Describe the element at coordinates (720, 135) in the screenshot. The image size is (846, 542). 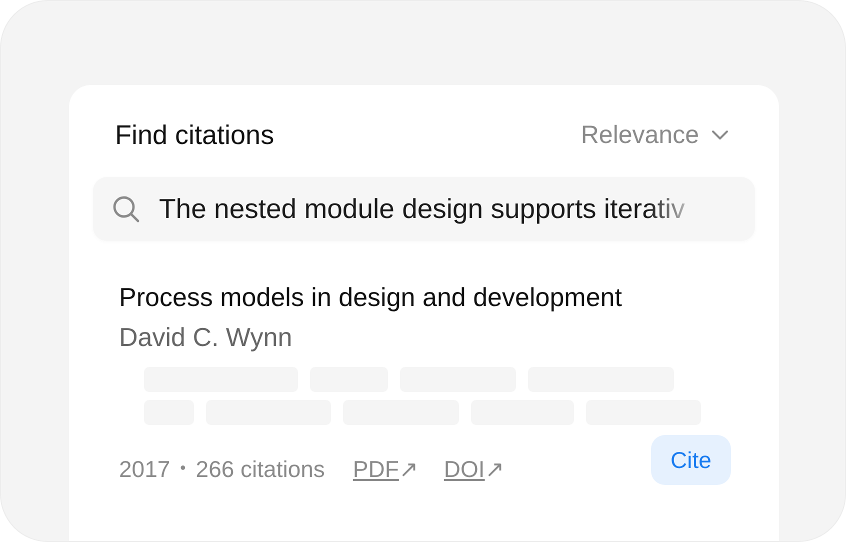
I see `chevron-down-icon` at that location.